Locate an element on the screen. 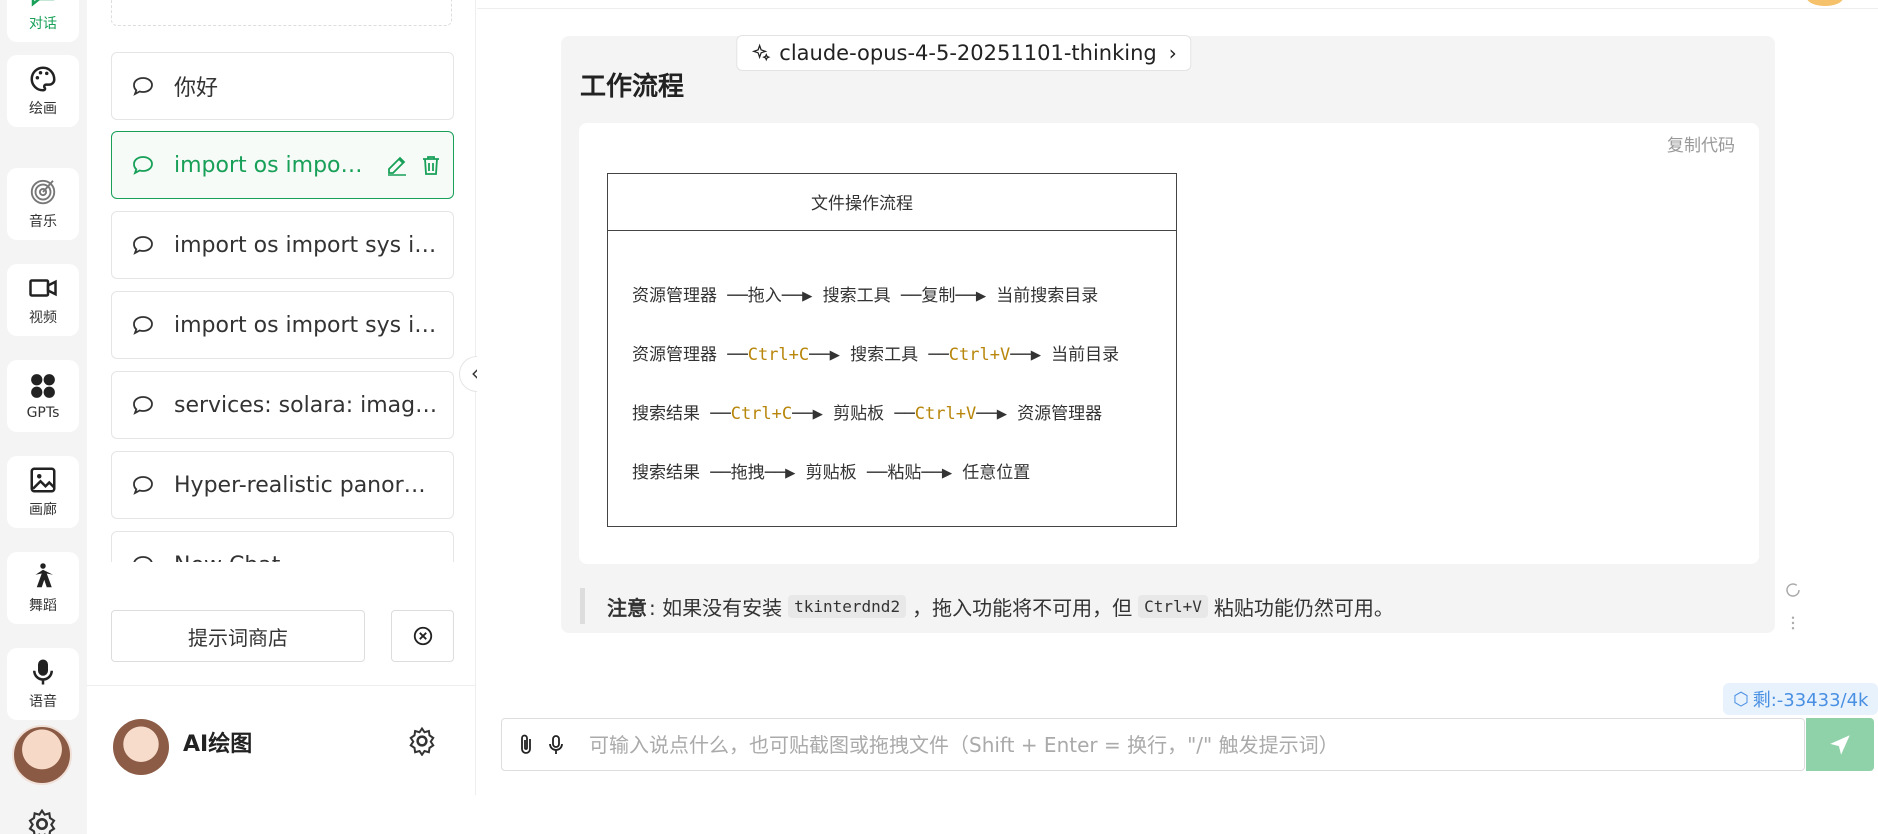  rail-avatar is located at coordinates (42, 755).